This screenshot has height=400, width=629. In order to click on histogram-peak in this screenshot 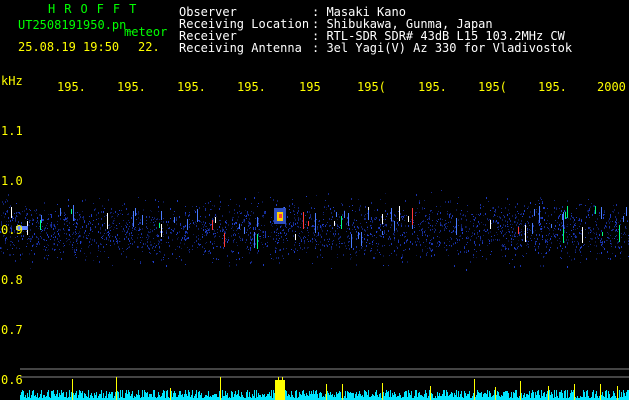, I will do `click(220, 388)`.